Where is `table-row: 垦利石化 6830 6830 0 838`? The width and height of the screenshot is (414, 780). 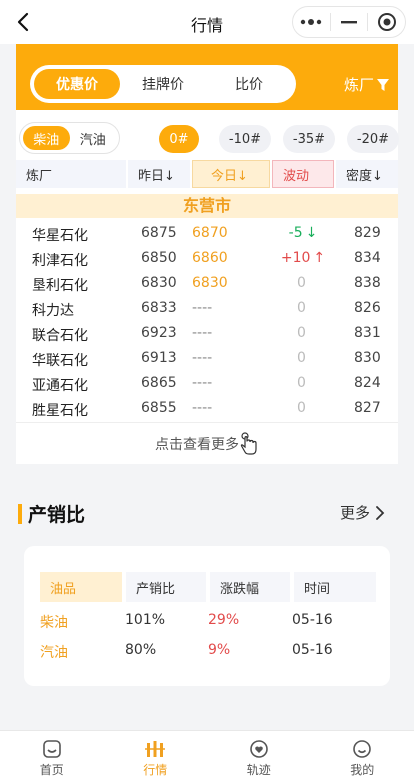
table-row: 垦利石化 6830 6830 0 838 is located at coordinates (207, 284).